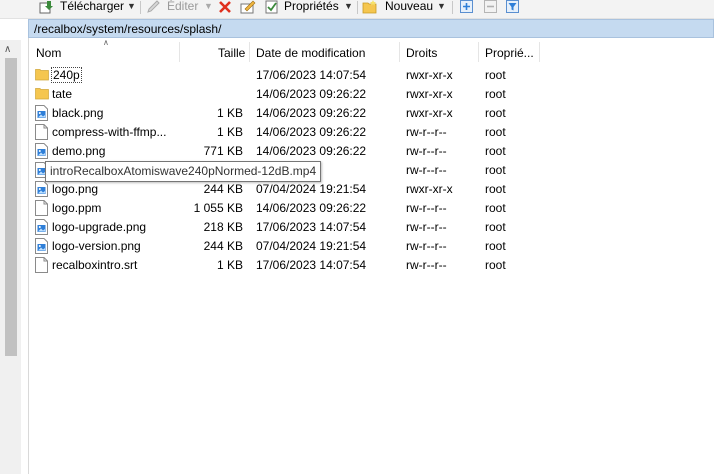  I want to click on new-label: Nouveau, so click(409, 6).